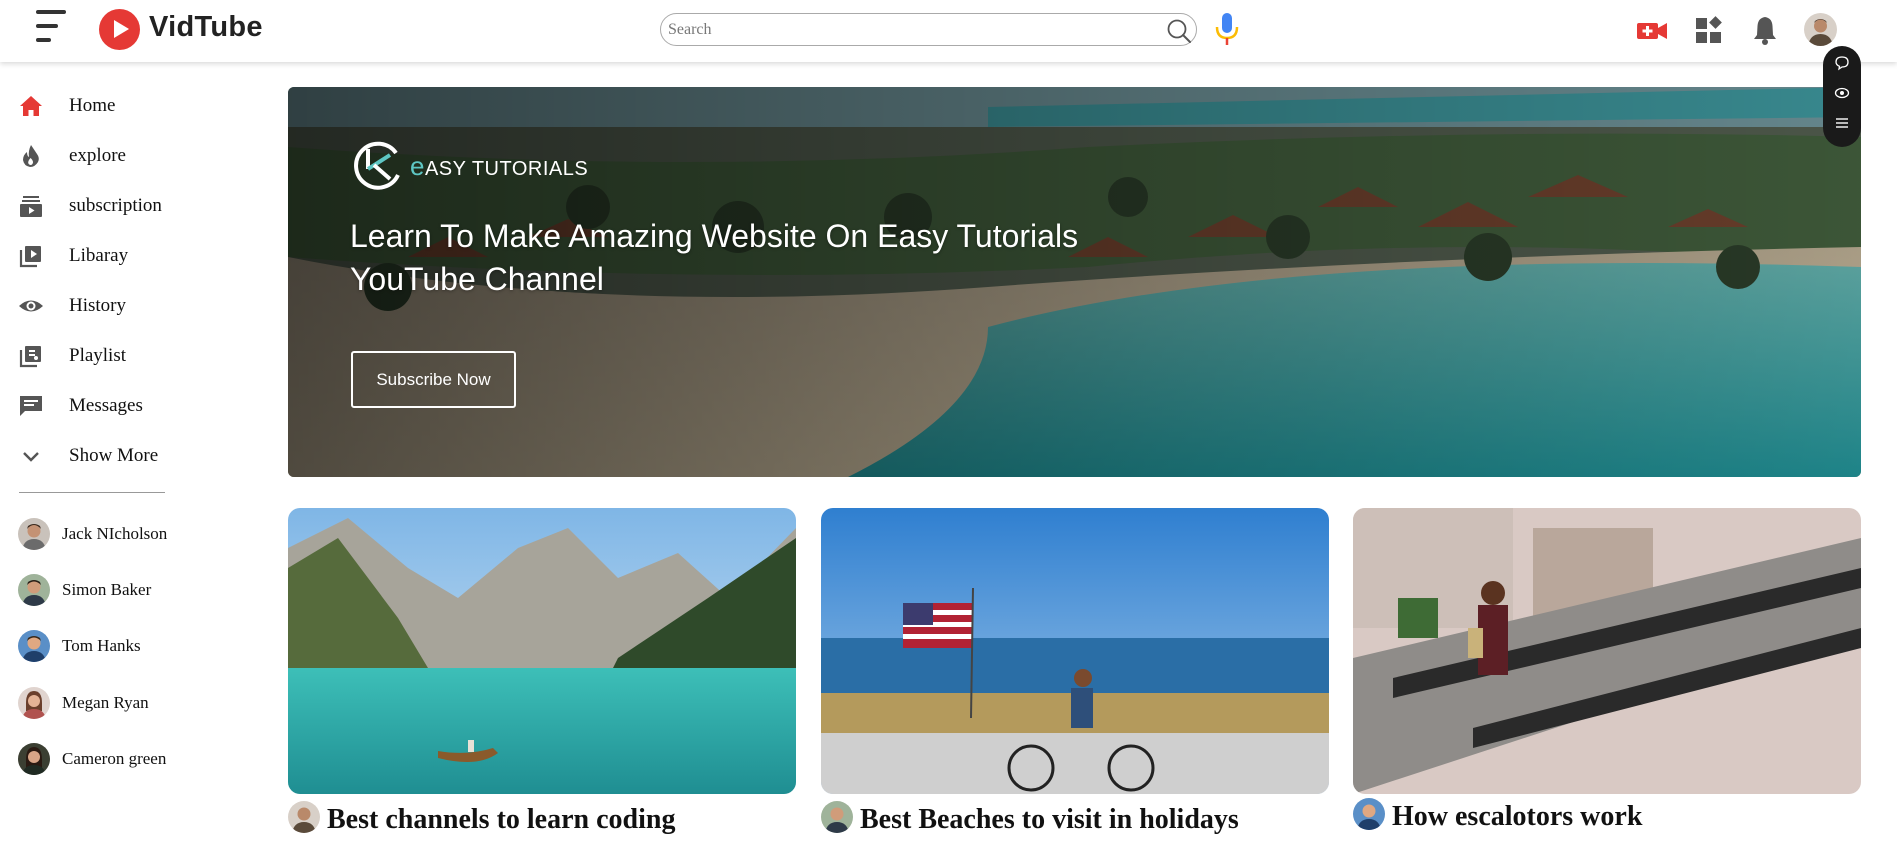  What do you see at coordinates (1842, 93) in the screenshot?
I see `eye-toggle-icon` at bounding box center [1842, 93].